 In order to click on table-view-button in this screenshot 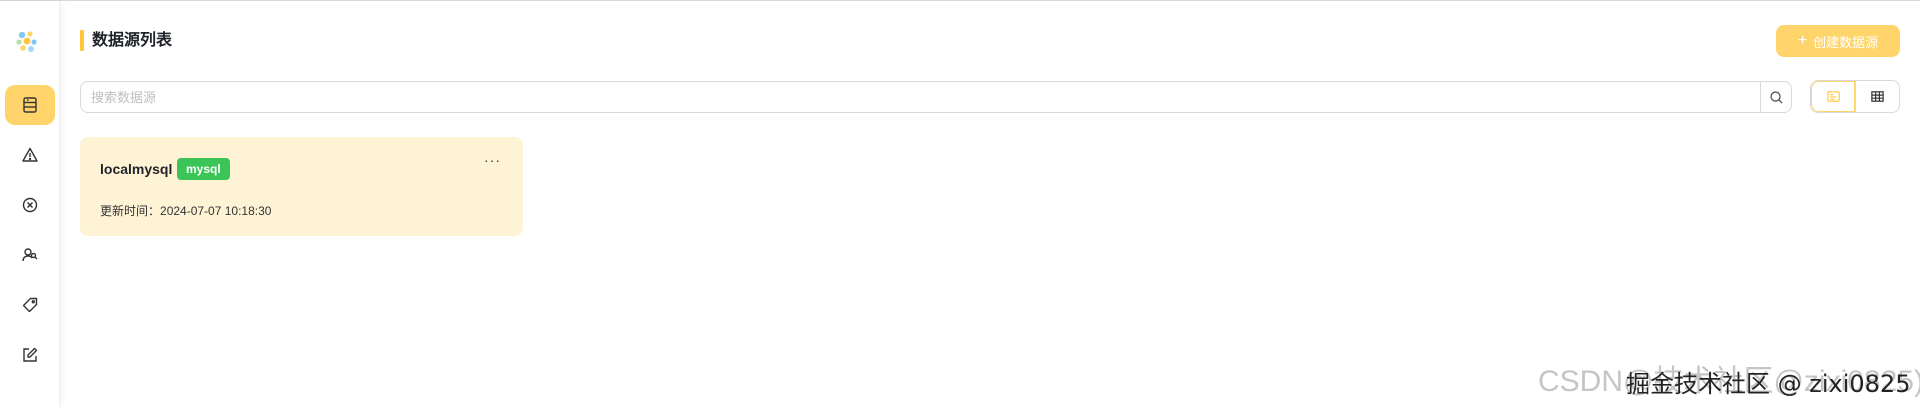, I will do `click(1877, 96)`.